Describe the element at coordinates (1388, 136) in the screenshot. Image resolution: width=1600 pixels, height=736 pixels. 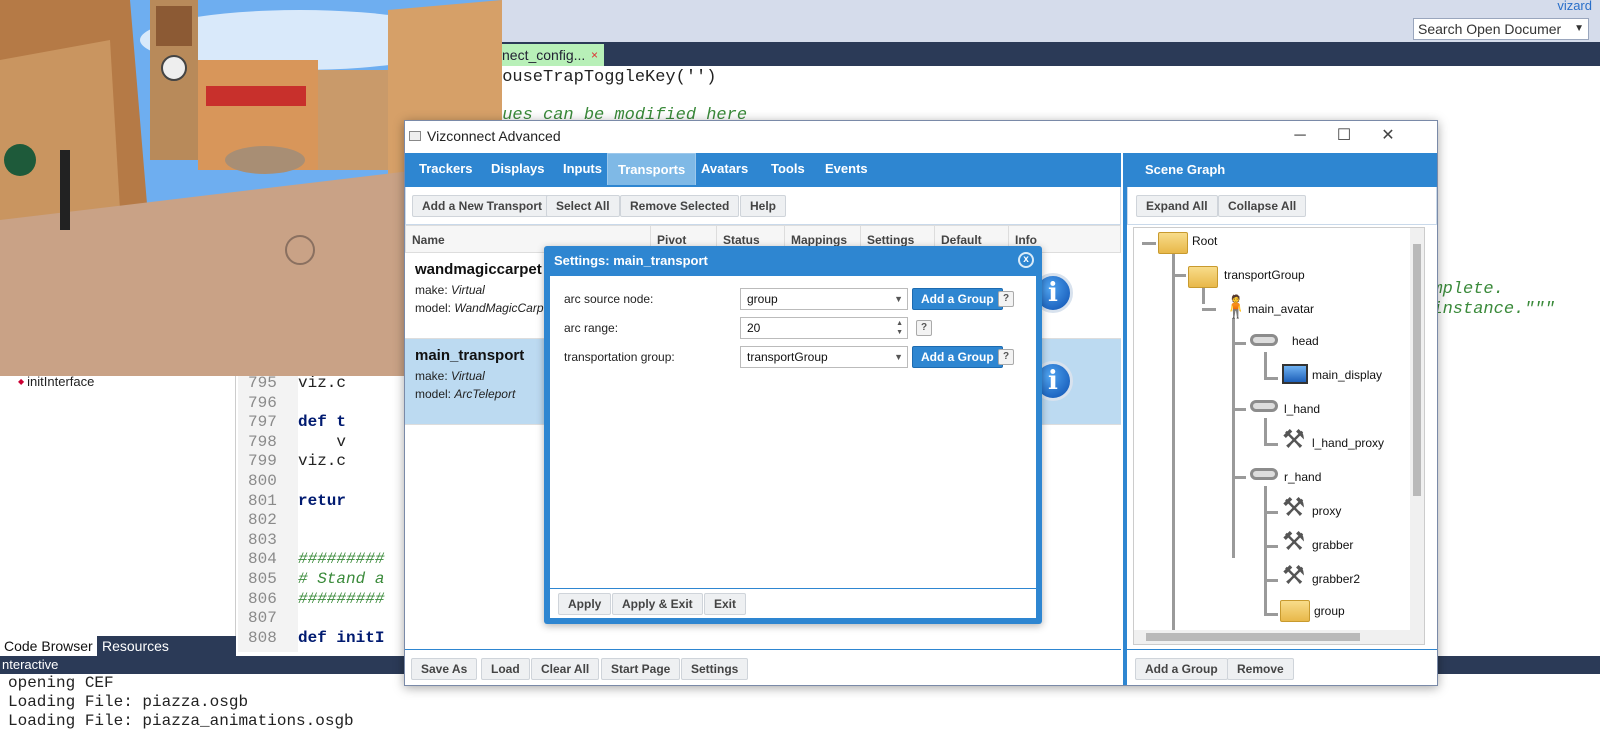
I see `close-button: ✕` at that location.